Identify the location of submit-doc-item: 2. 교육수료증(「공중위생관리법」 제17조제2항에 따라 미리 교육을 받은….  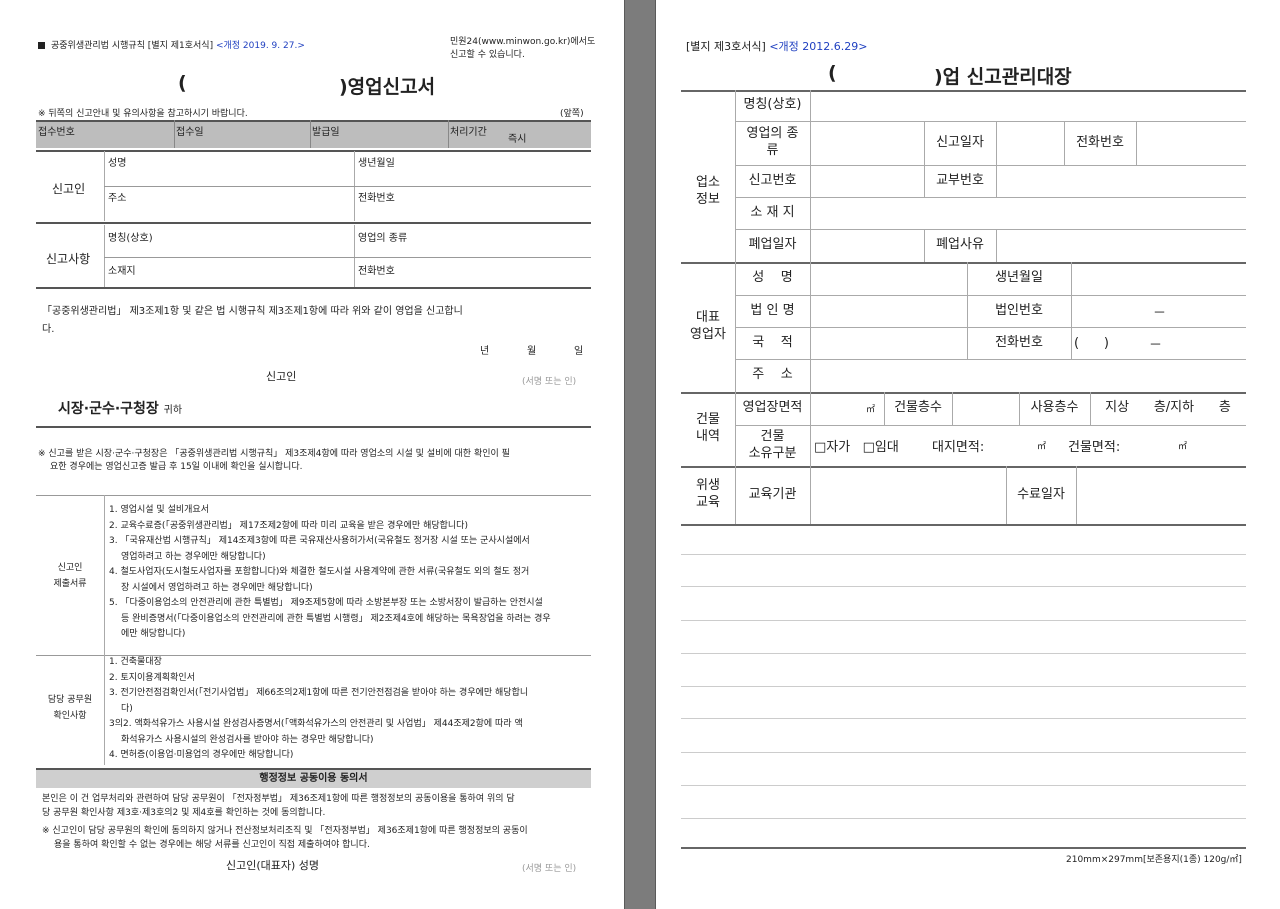
(288, 525).